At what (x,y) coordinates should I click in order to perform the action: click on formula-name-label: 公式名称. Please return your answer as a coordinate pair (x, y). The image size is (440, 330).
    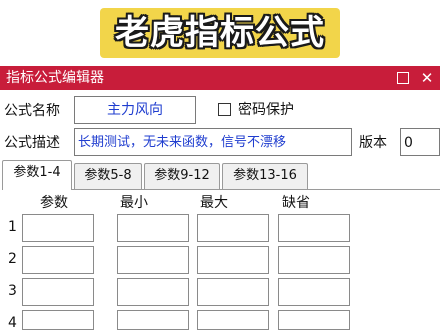
    Looking at the image, I should click on (32, 111).